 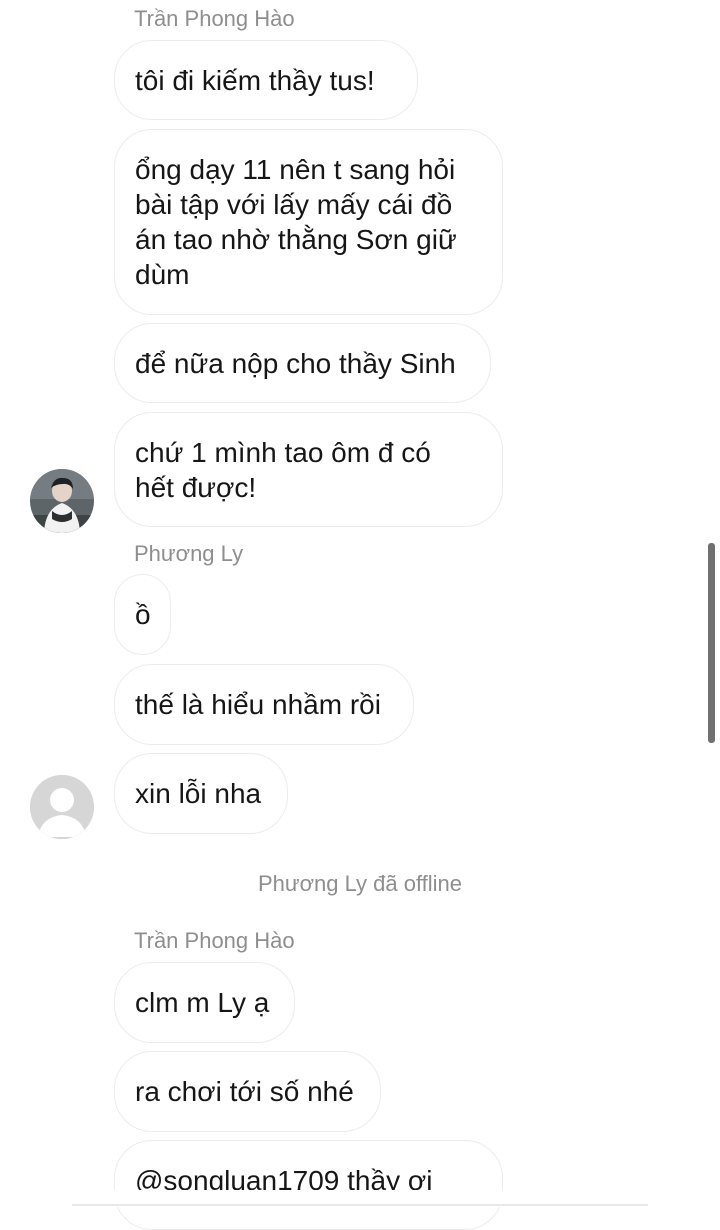 I want to click on user-photo-avatar, so click(x=62, y=501).